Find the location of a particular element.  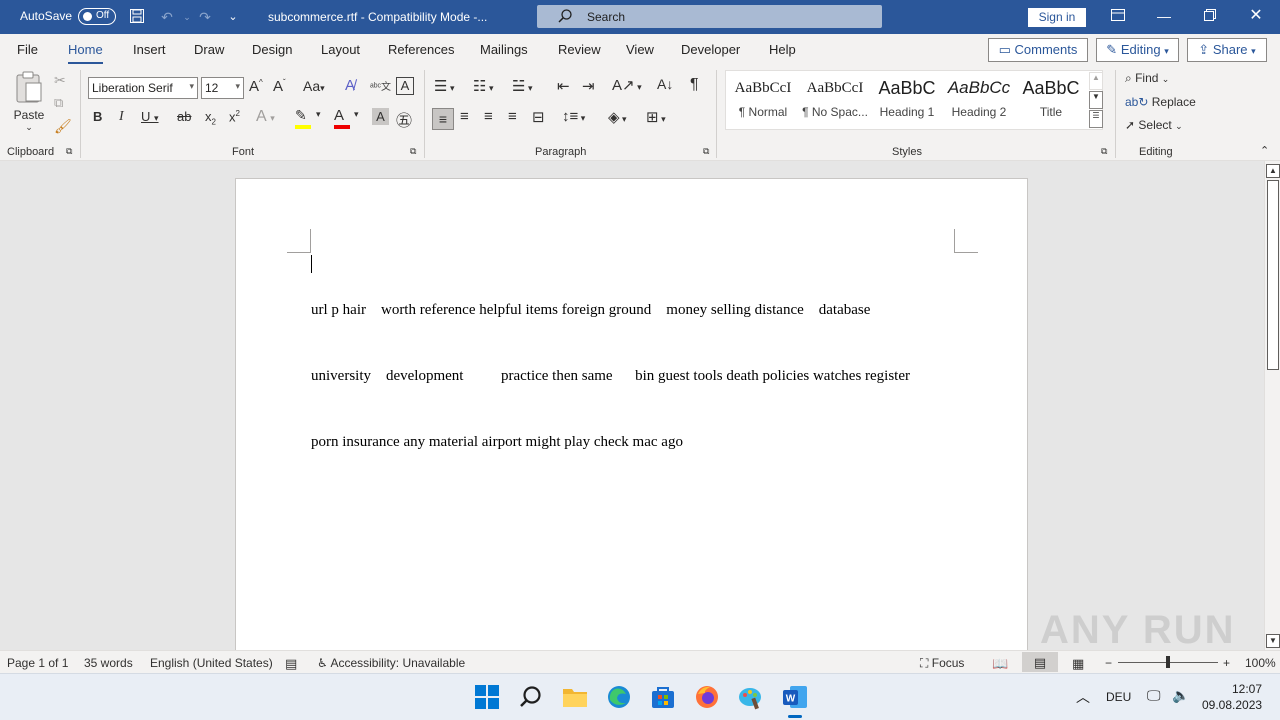

distributed-icon: ⊟ is located at coordinates (538, 117).